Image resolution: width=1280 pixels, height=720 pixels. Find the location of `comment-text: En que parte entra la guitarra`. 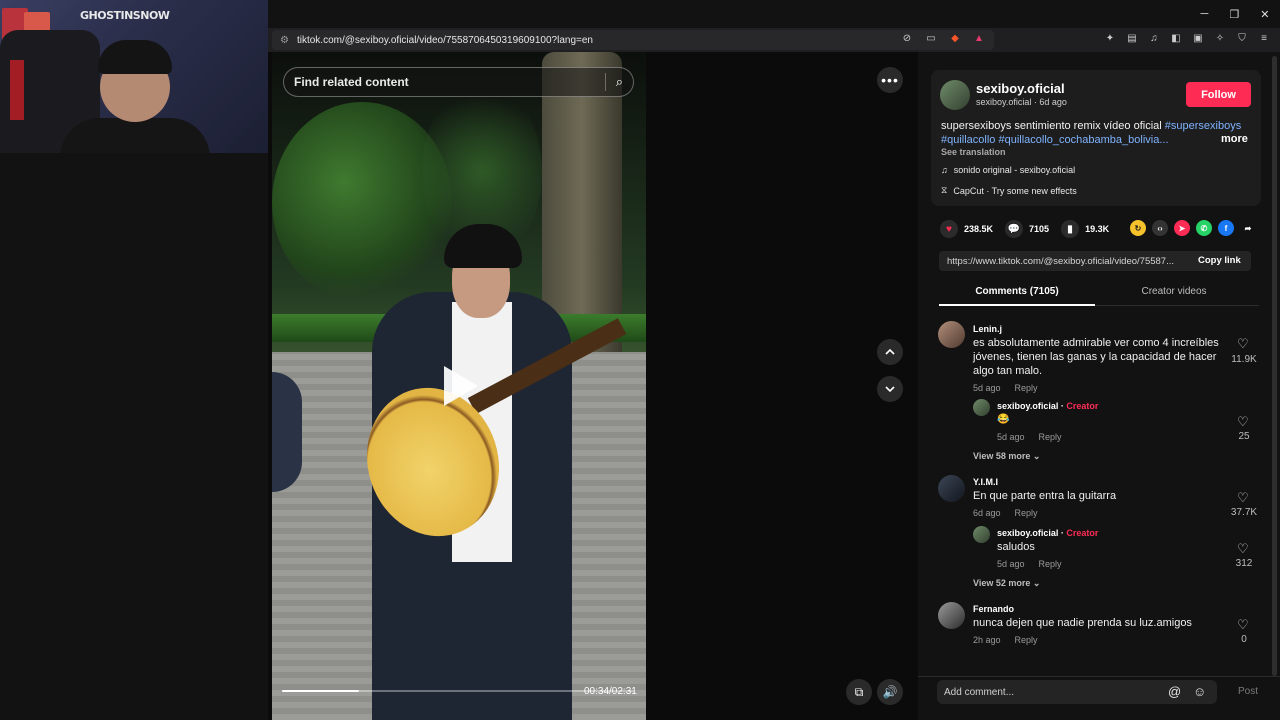

comment-text: En que parte entra la guitarra is located at coordinates (1045, 496).